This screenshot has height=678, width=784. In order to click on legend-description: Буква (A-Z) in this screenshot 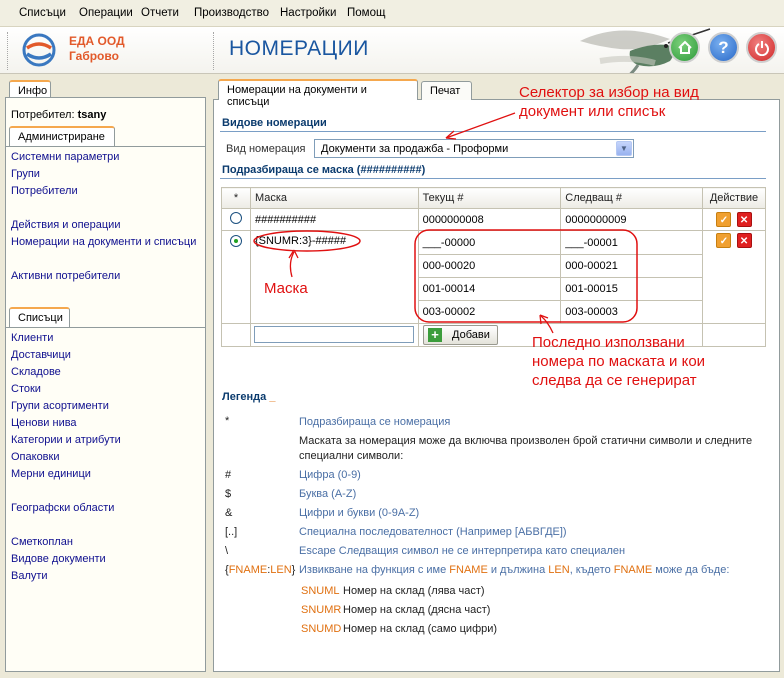, I will do `click(328, 494)`.